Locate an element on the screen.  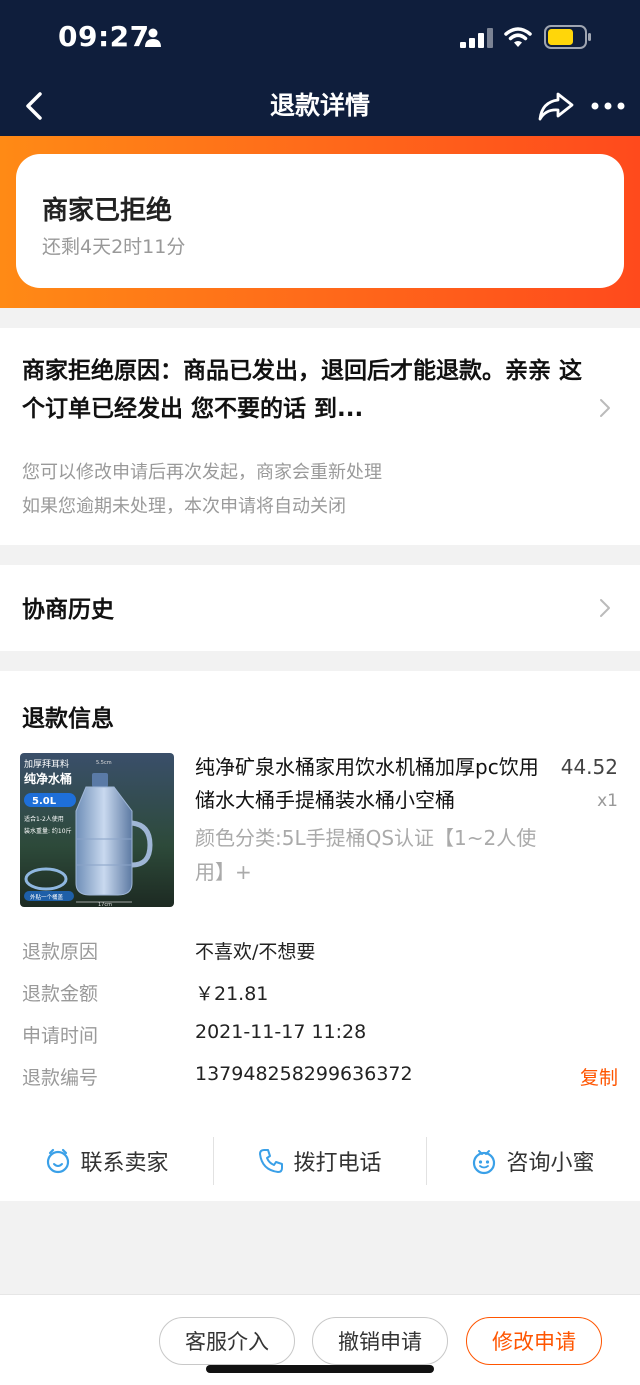
product-price: 44.52 is located at coordinates (589, 767).